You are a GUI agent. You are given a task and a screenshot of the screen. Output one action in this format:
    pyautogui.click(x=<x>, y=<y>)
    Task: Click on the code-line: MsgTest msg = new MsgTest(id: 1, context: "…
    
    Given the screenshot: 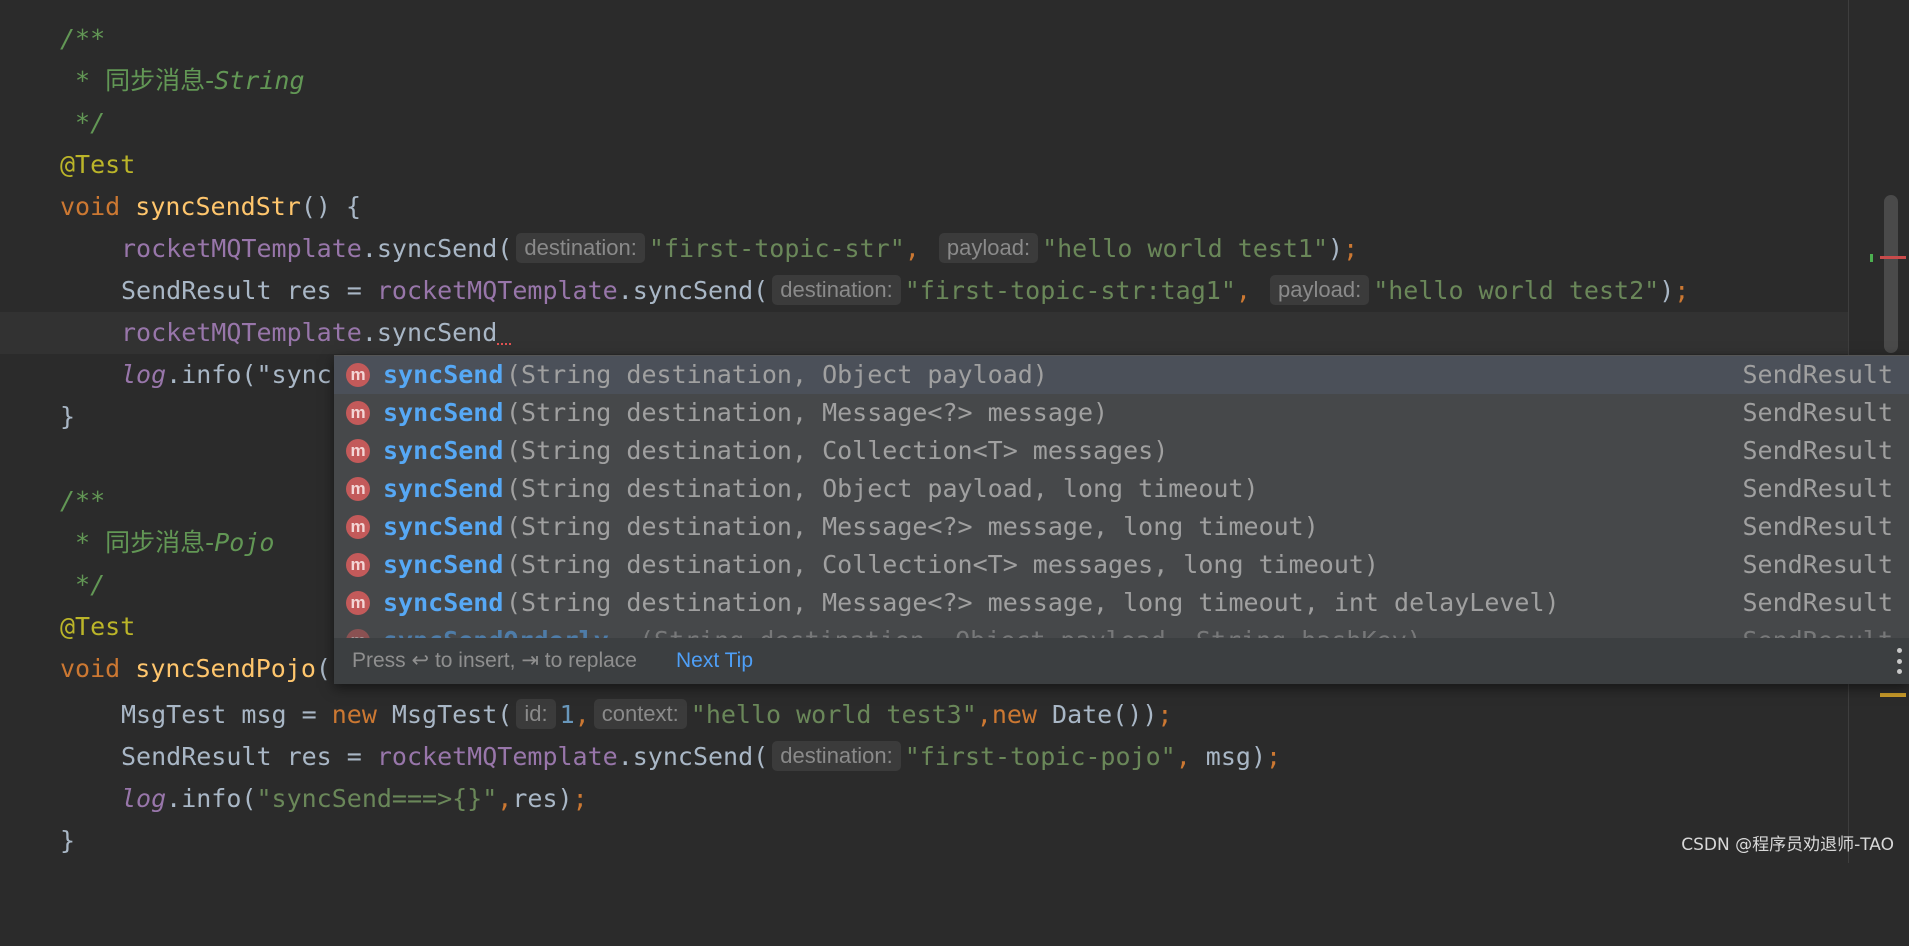 What is the action you would take?
    pyautogui.click(x=924, y=715)
    